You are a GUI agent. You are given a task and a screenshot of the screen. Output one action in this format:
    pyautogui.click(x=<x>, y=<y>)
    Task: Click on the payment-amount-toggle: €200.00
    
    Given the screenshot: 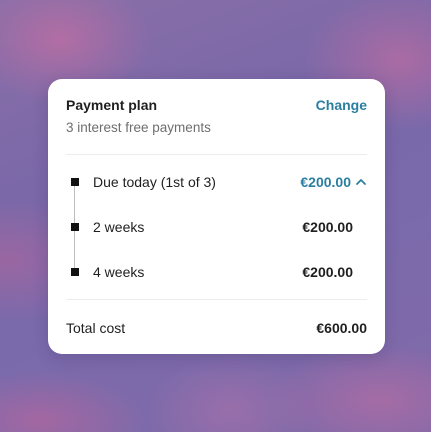 What is the action you would take?
    pyautogui.click(x=333, y=182)
    